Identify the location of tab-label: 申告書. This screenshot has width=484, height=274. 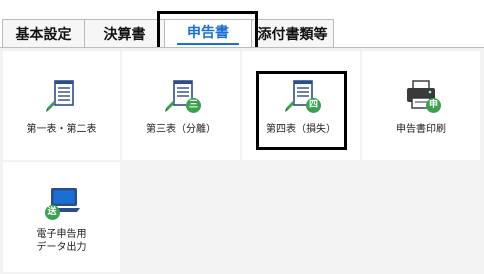
(208, 33).